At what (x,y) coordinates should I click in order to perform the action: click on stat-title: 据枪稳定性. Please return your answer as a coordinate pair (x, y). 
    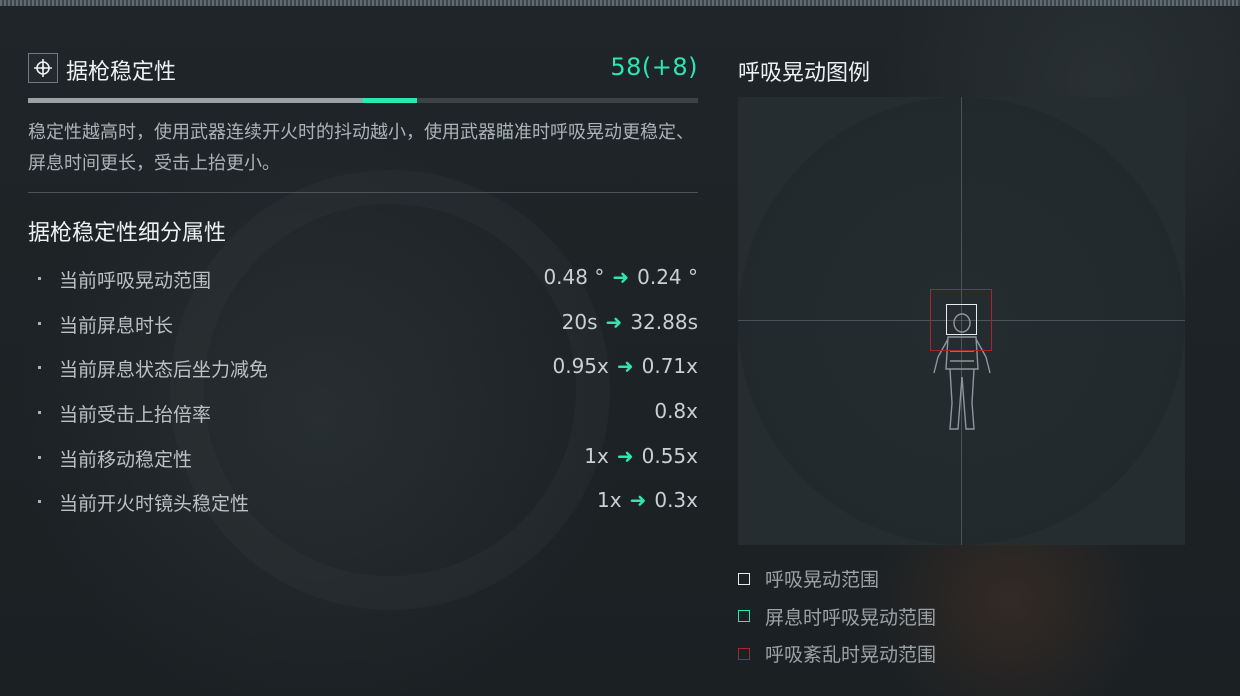
    Looking at the image, I should click on (121, 72).